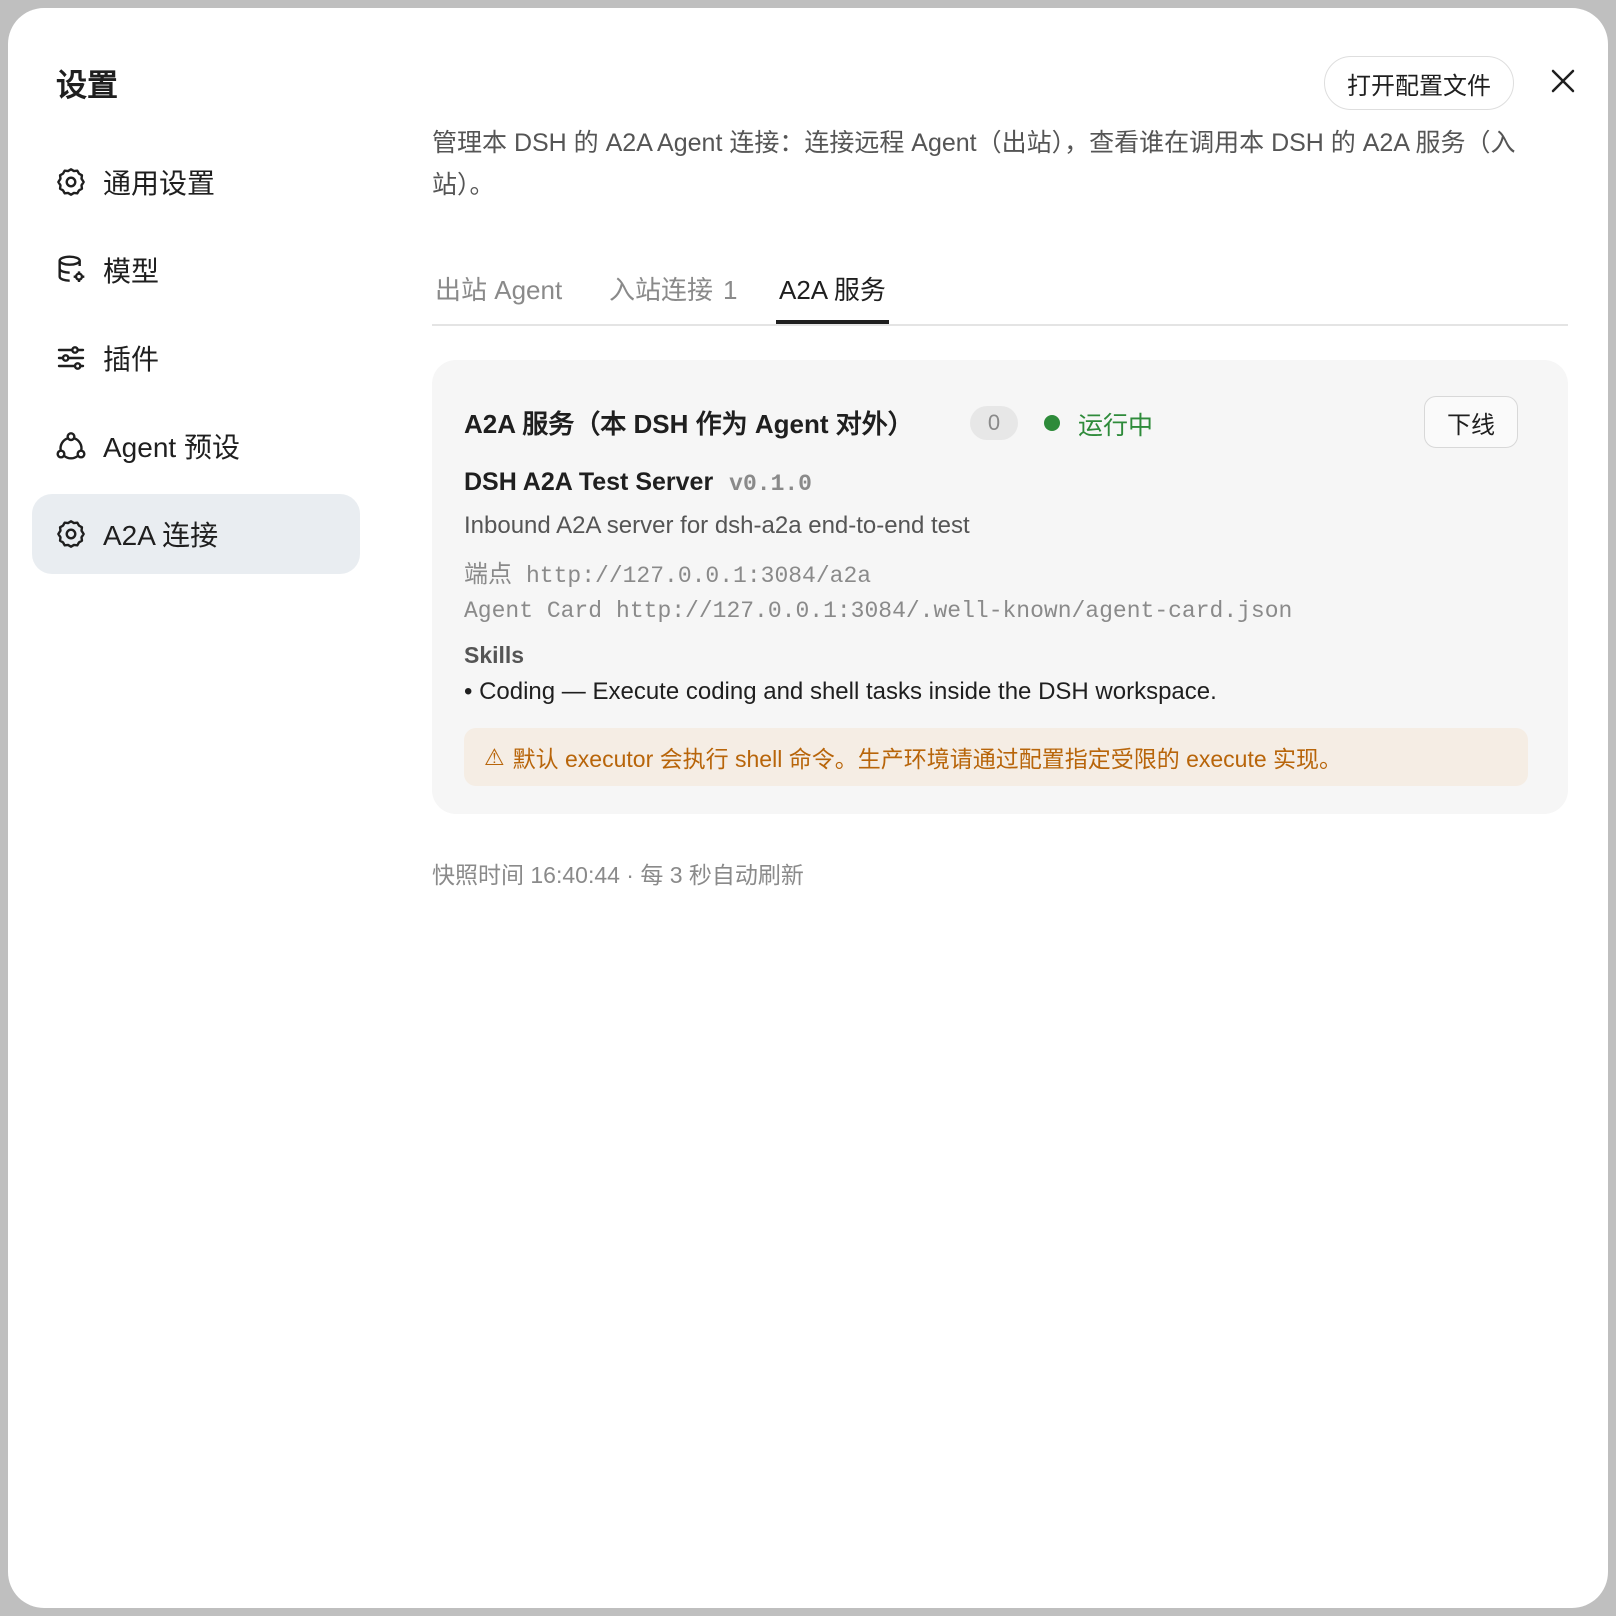 This screenshot has height=1616, width=1616. I want to click on offline-button: 下线, so click(1471, 422).